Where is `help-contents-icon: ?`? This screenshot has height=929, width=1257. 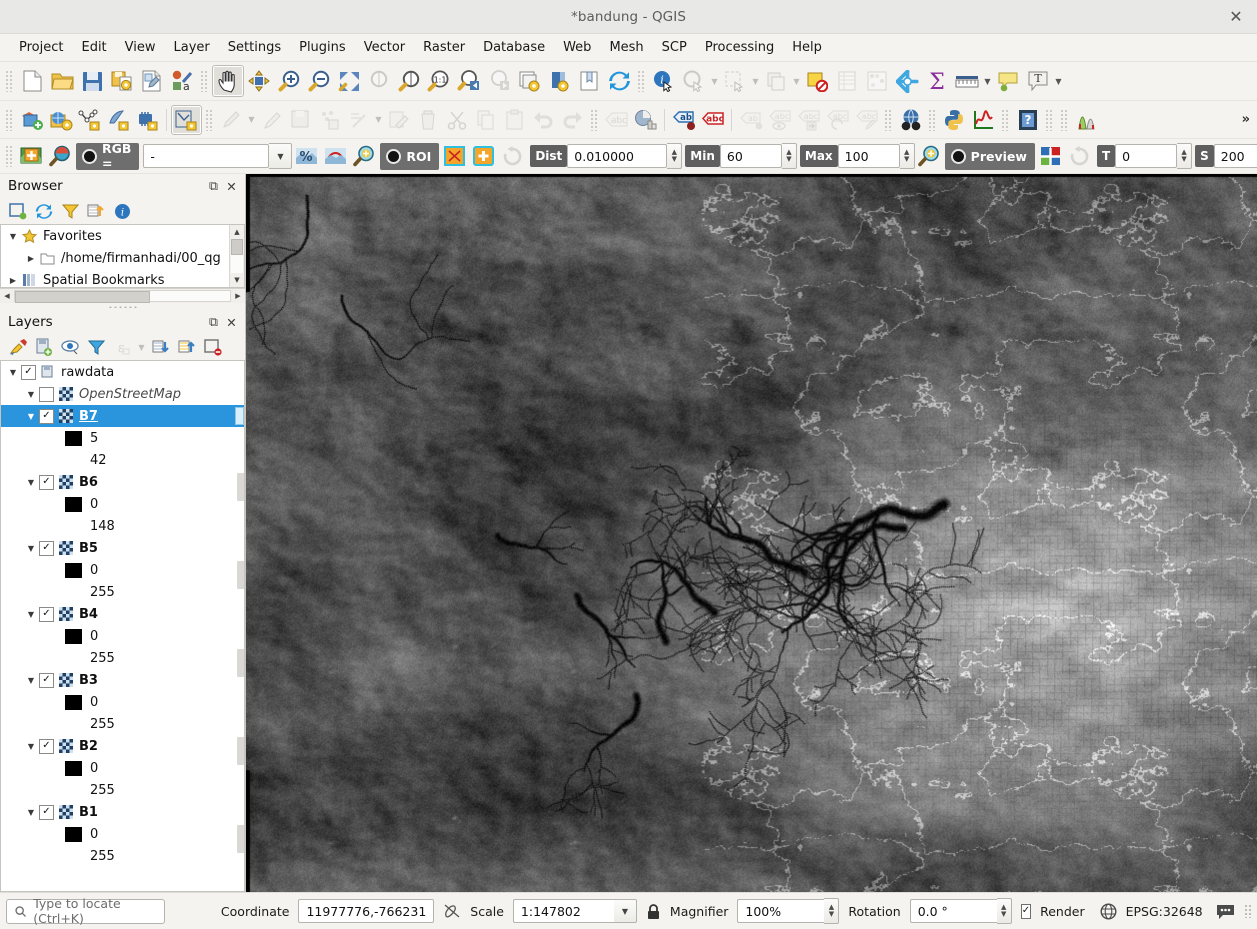 help-contents-icon: ? is located at coordinates (1027, 120).